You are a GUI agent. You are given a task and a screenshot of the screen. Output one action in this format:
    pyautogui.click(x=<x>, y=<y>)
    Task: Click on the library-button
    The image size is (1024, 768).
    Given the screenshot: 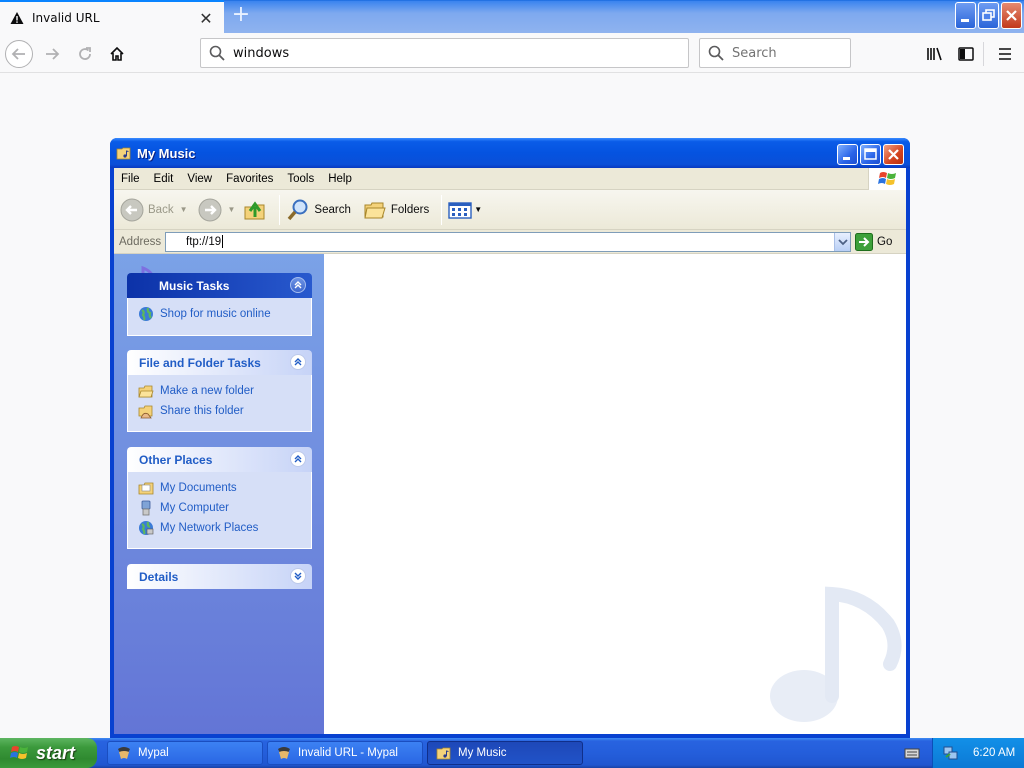 What is the action you would take?
    pyautogui.click(x=935, y=54)
    